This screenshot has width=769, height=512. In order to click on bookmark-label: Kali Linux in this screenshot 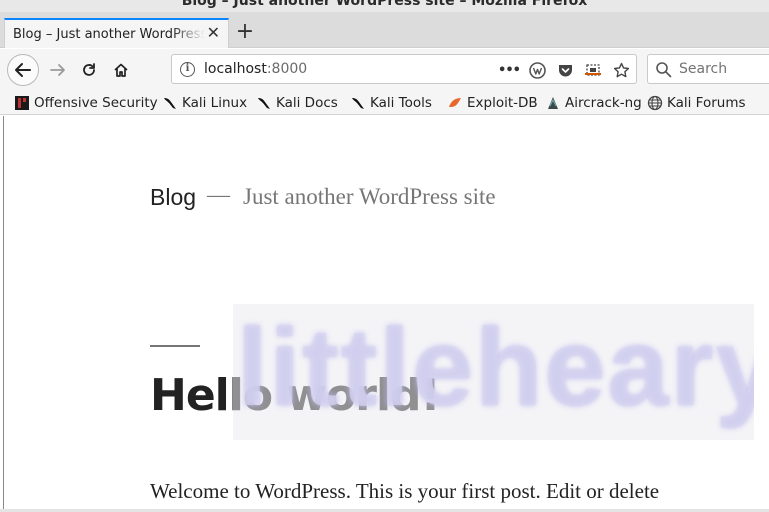, I will do `click(215, 103)`.